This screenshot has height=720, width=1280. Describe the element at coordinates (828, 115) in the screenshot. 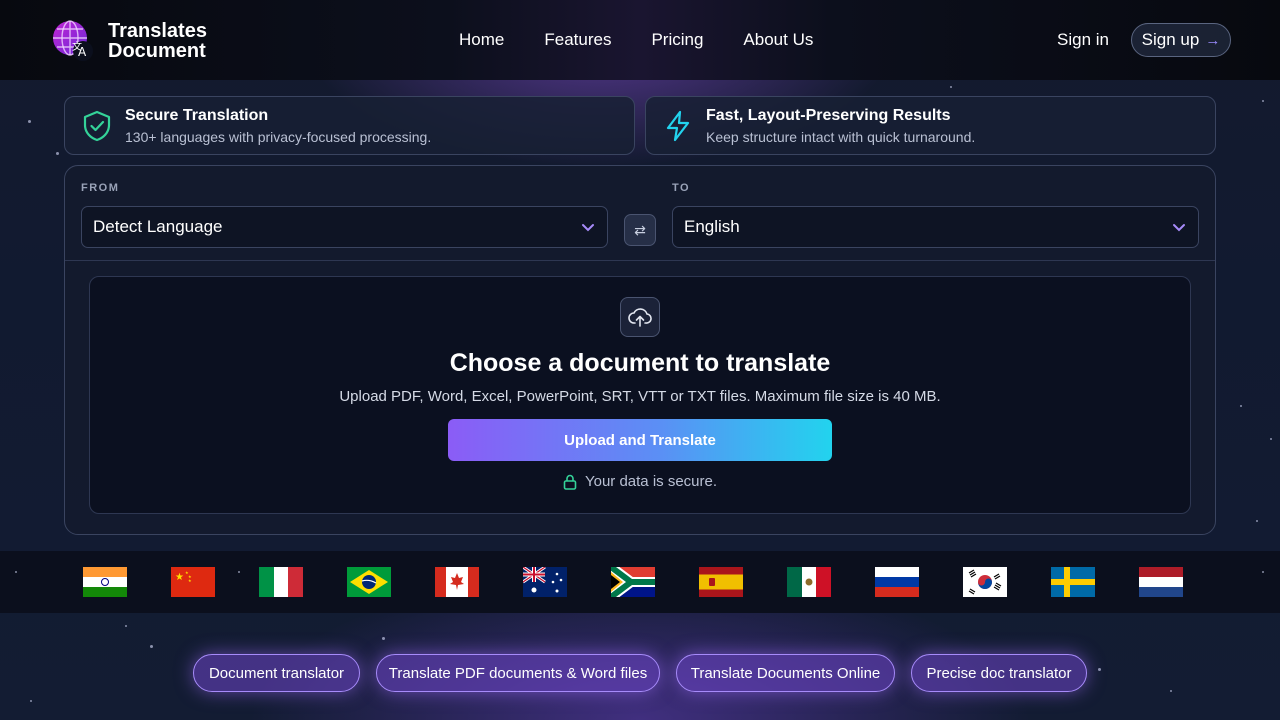

I see `feature-title: Fast, Layout-Preserving Results` at that location.